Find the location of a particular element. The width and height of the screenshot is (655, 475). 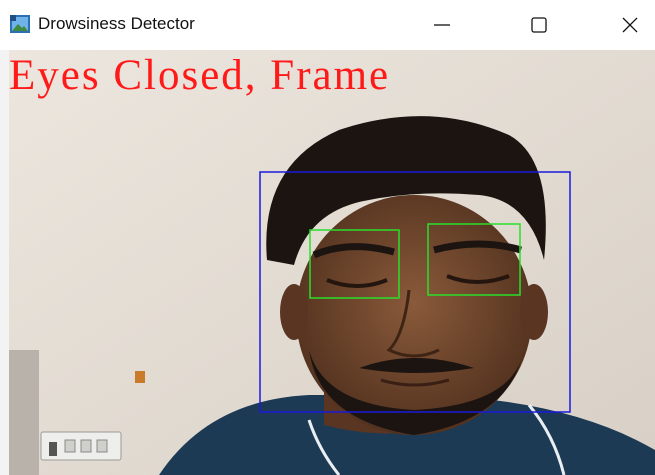

minimize-button is located at coordinates (442, 25).